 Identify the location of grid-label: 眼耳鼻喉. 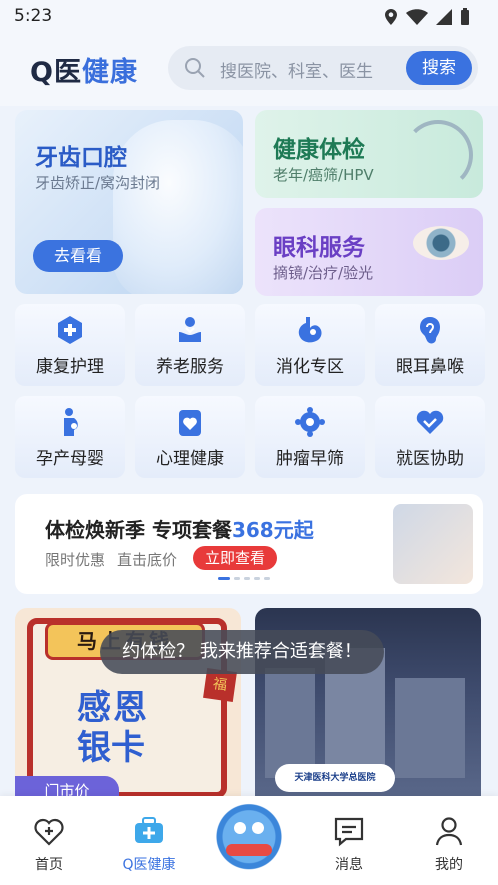
(430, 367).